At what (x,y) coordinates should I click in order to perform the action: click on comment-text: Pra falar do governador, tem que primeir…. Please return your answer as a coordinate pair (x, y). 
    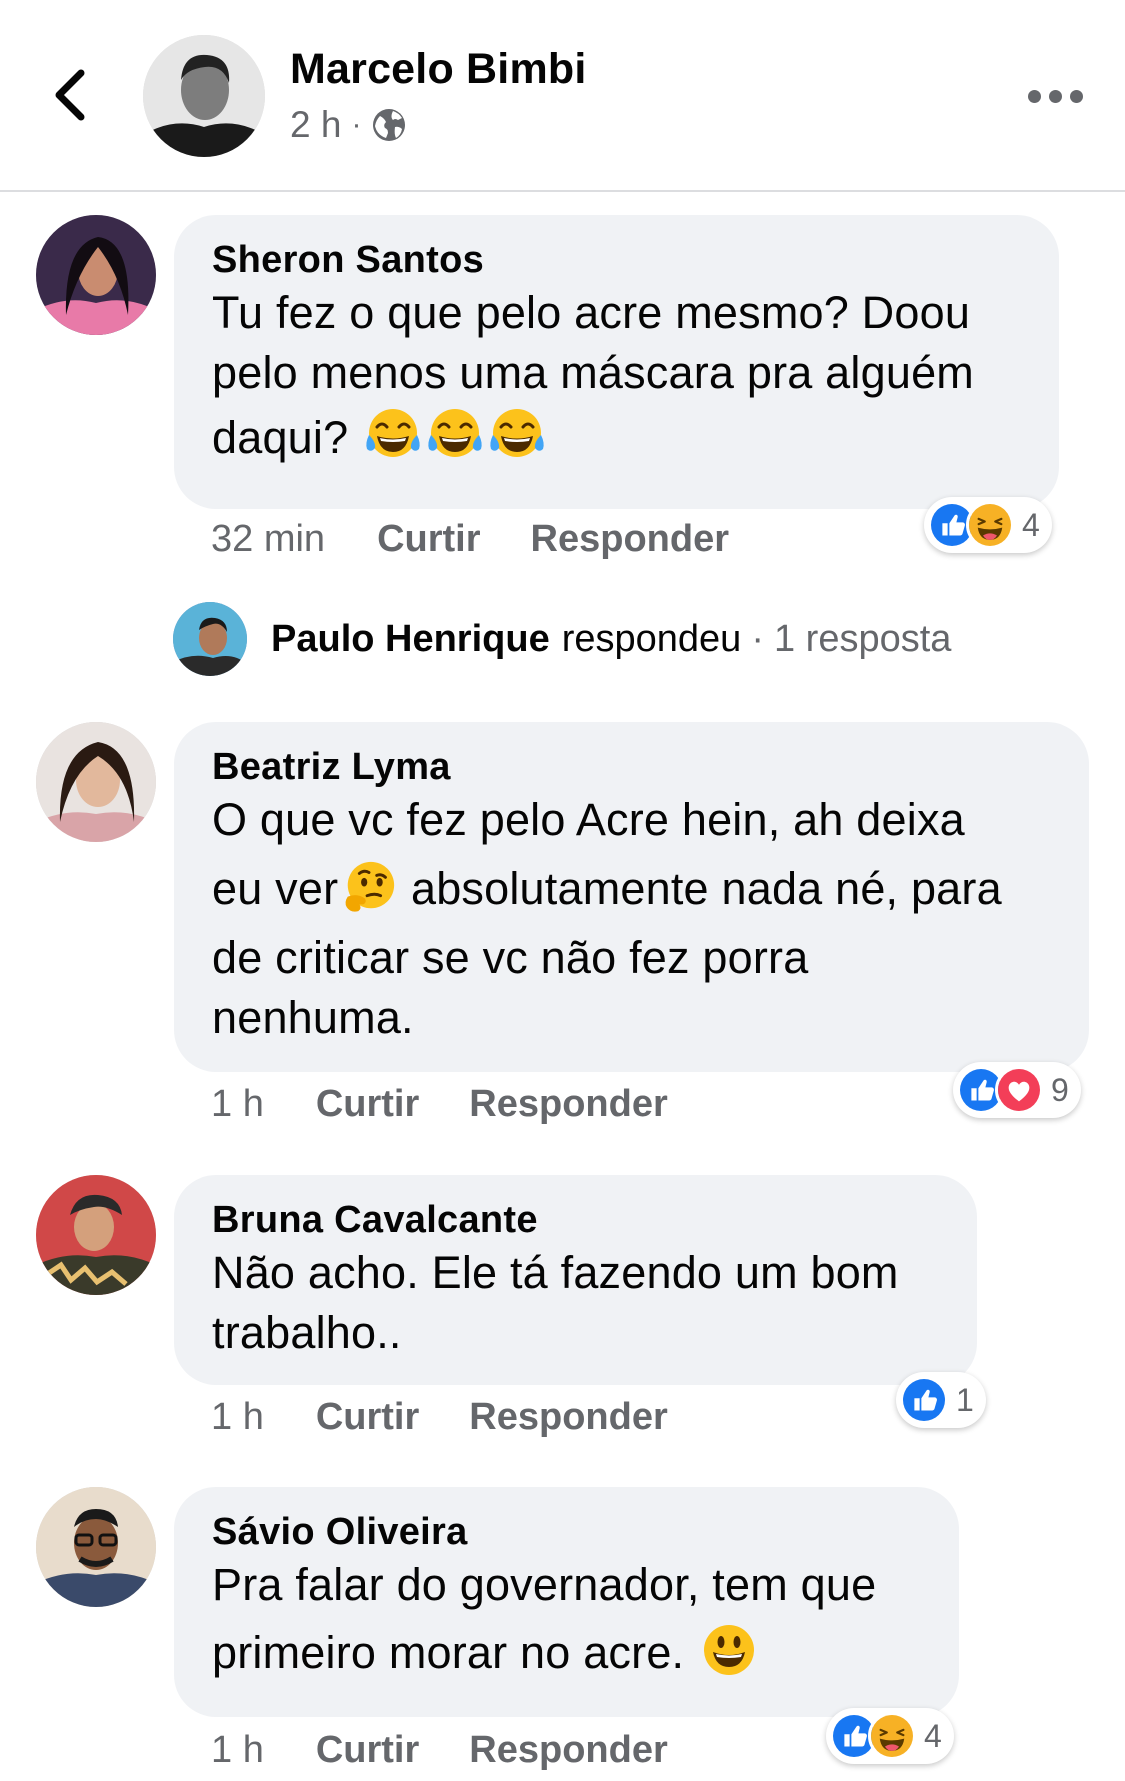
    Looking at the image, I should click on (566, 1623).